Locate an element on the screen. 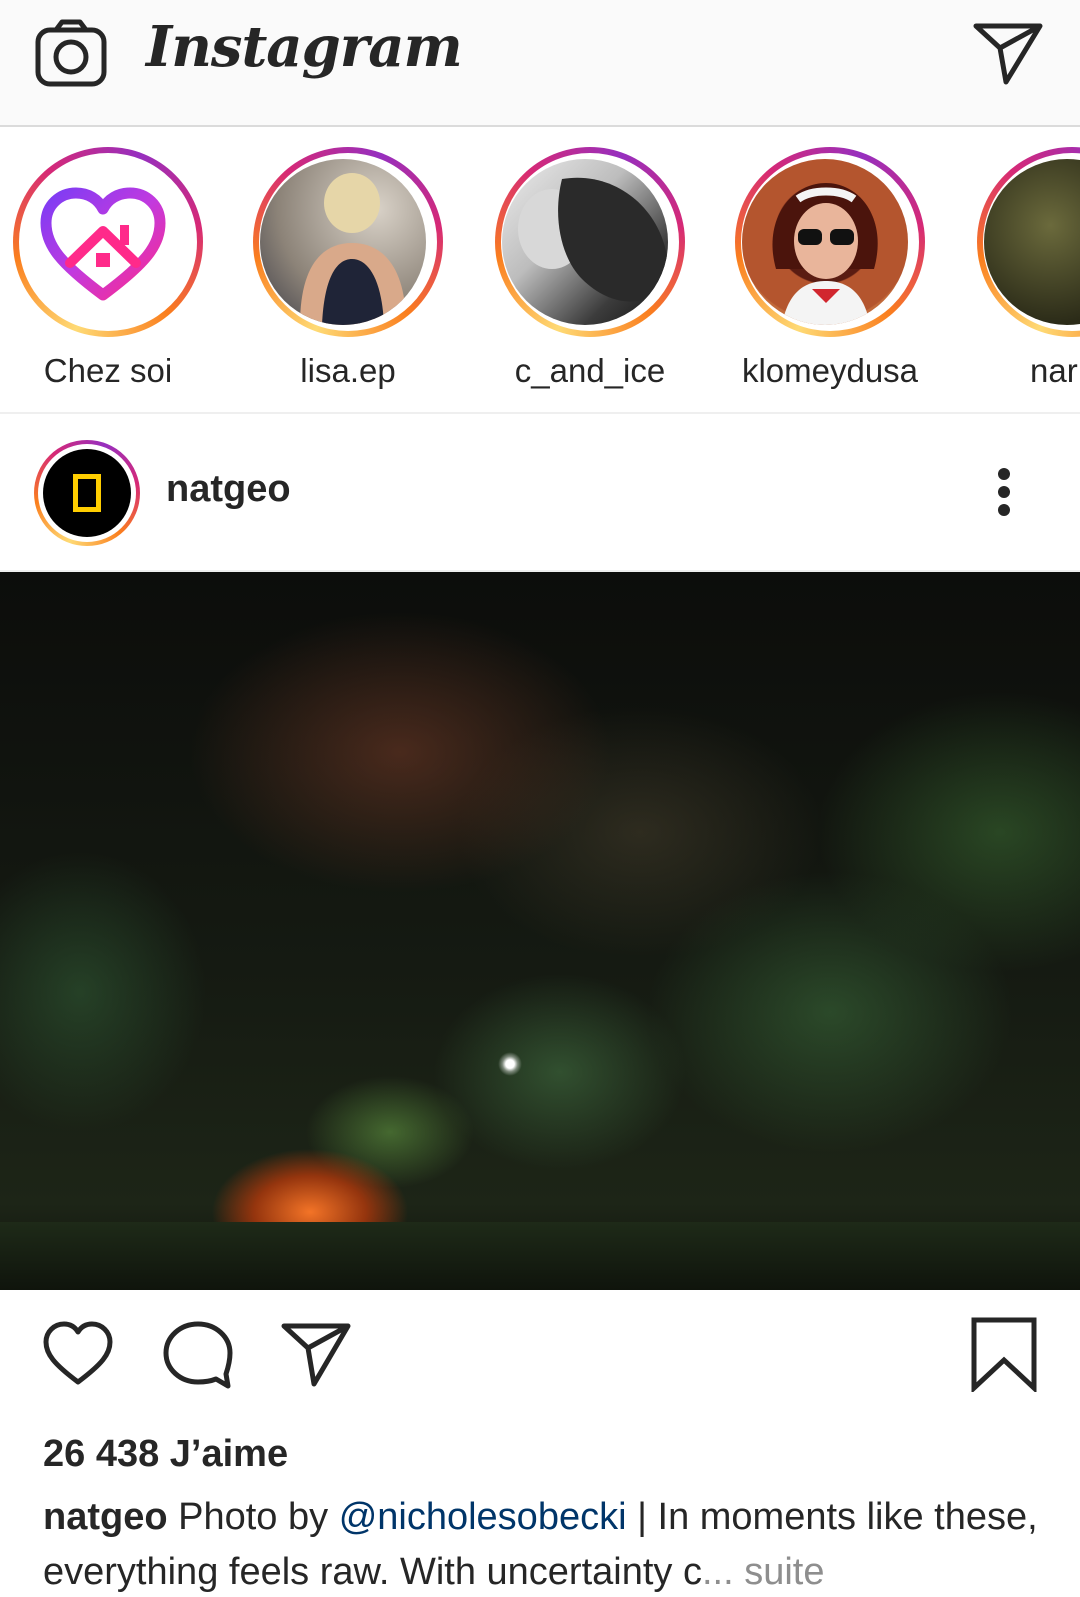 The width and height of the screenshot is (1080, 1597). heart-home-icon is located at coordinates (103, 244).